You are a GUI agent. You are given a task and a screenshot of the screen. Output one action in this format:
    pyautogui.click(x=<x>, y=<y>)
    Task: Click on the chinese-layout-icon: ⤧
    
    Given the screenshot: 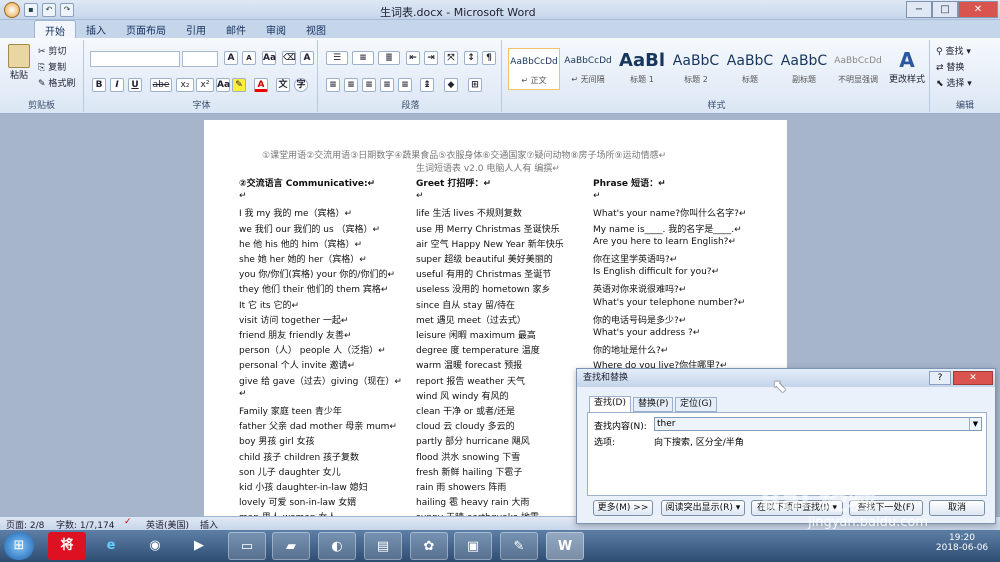 What is the action you would take?
    pyautogui.click(x=451, y=58)
    